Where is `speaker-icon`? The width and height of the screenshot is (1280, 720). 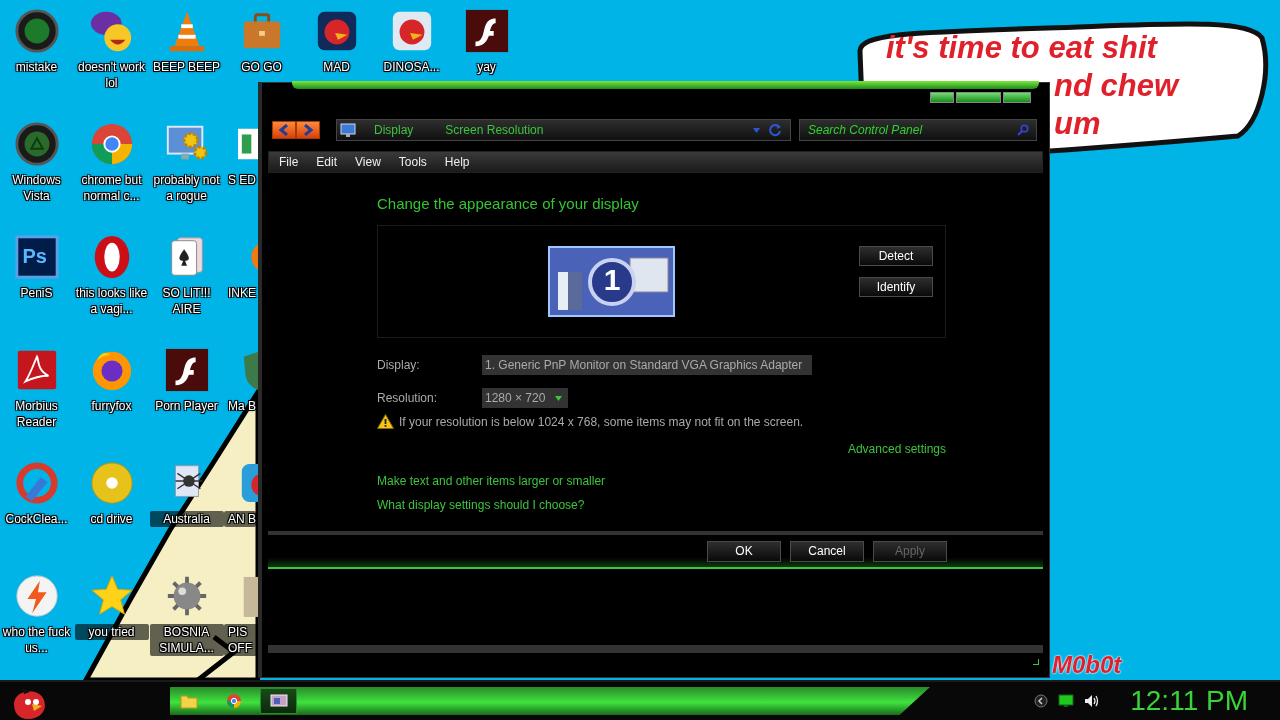 speaker-icon is located at coordinates (1092, 701).